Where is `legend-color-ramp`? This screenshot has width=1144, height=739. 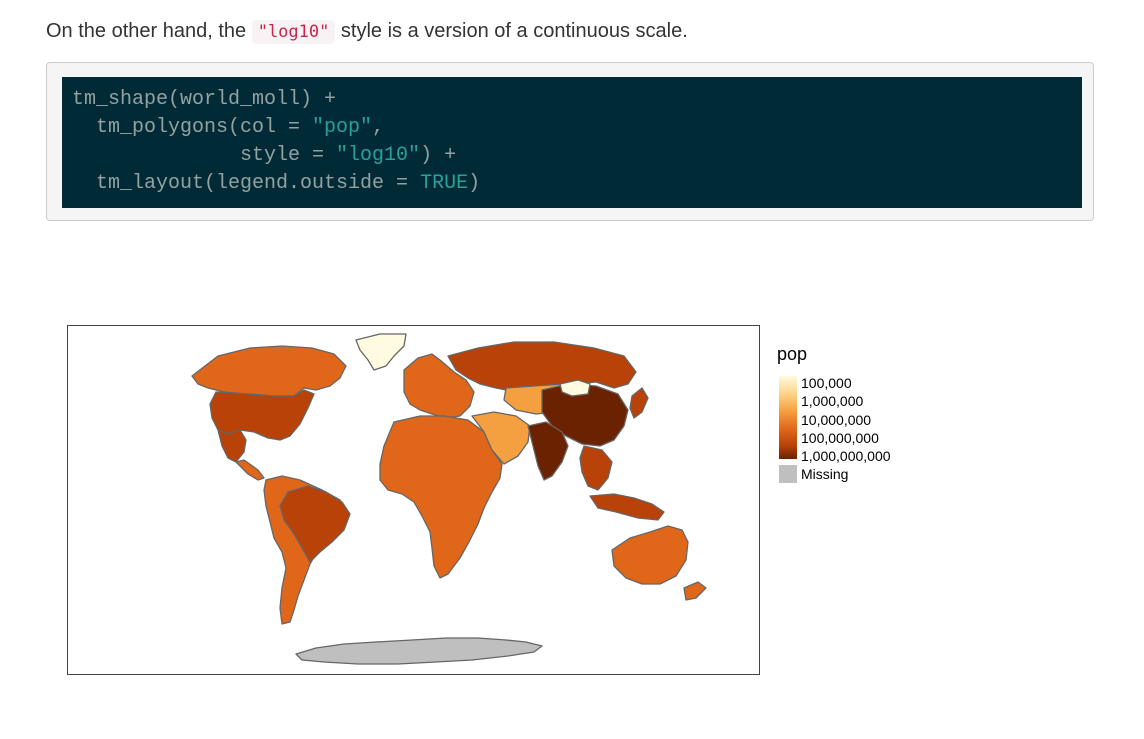
legend-color-ramp is located at coordinates (788, 417).